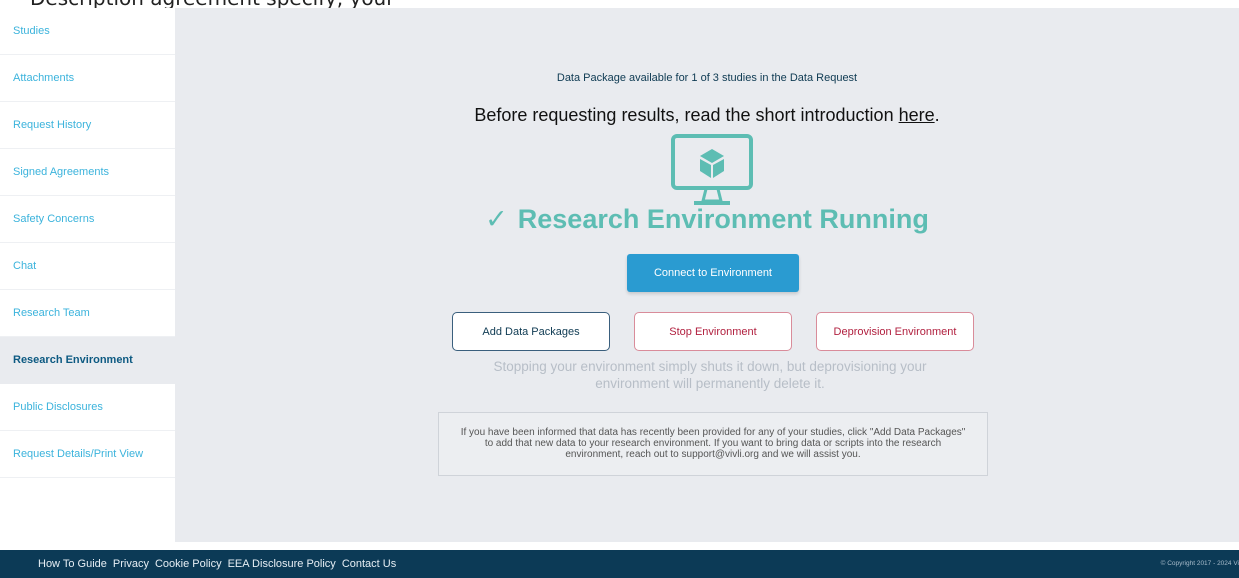 The width and height of the screenshot is (1239, 578). What do you see at coordinates (723, 219) in the screenshot?
I see `environment-status-text: Research Environment Running` at bounding box center [723, 219].